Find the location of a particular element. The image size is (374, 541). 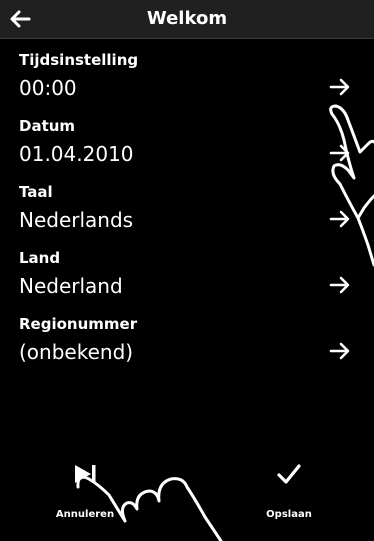

setting-value: (onbekend) is located at coordinates (76, 352).